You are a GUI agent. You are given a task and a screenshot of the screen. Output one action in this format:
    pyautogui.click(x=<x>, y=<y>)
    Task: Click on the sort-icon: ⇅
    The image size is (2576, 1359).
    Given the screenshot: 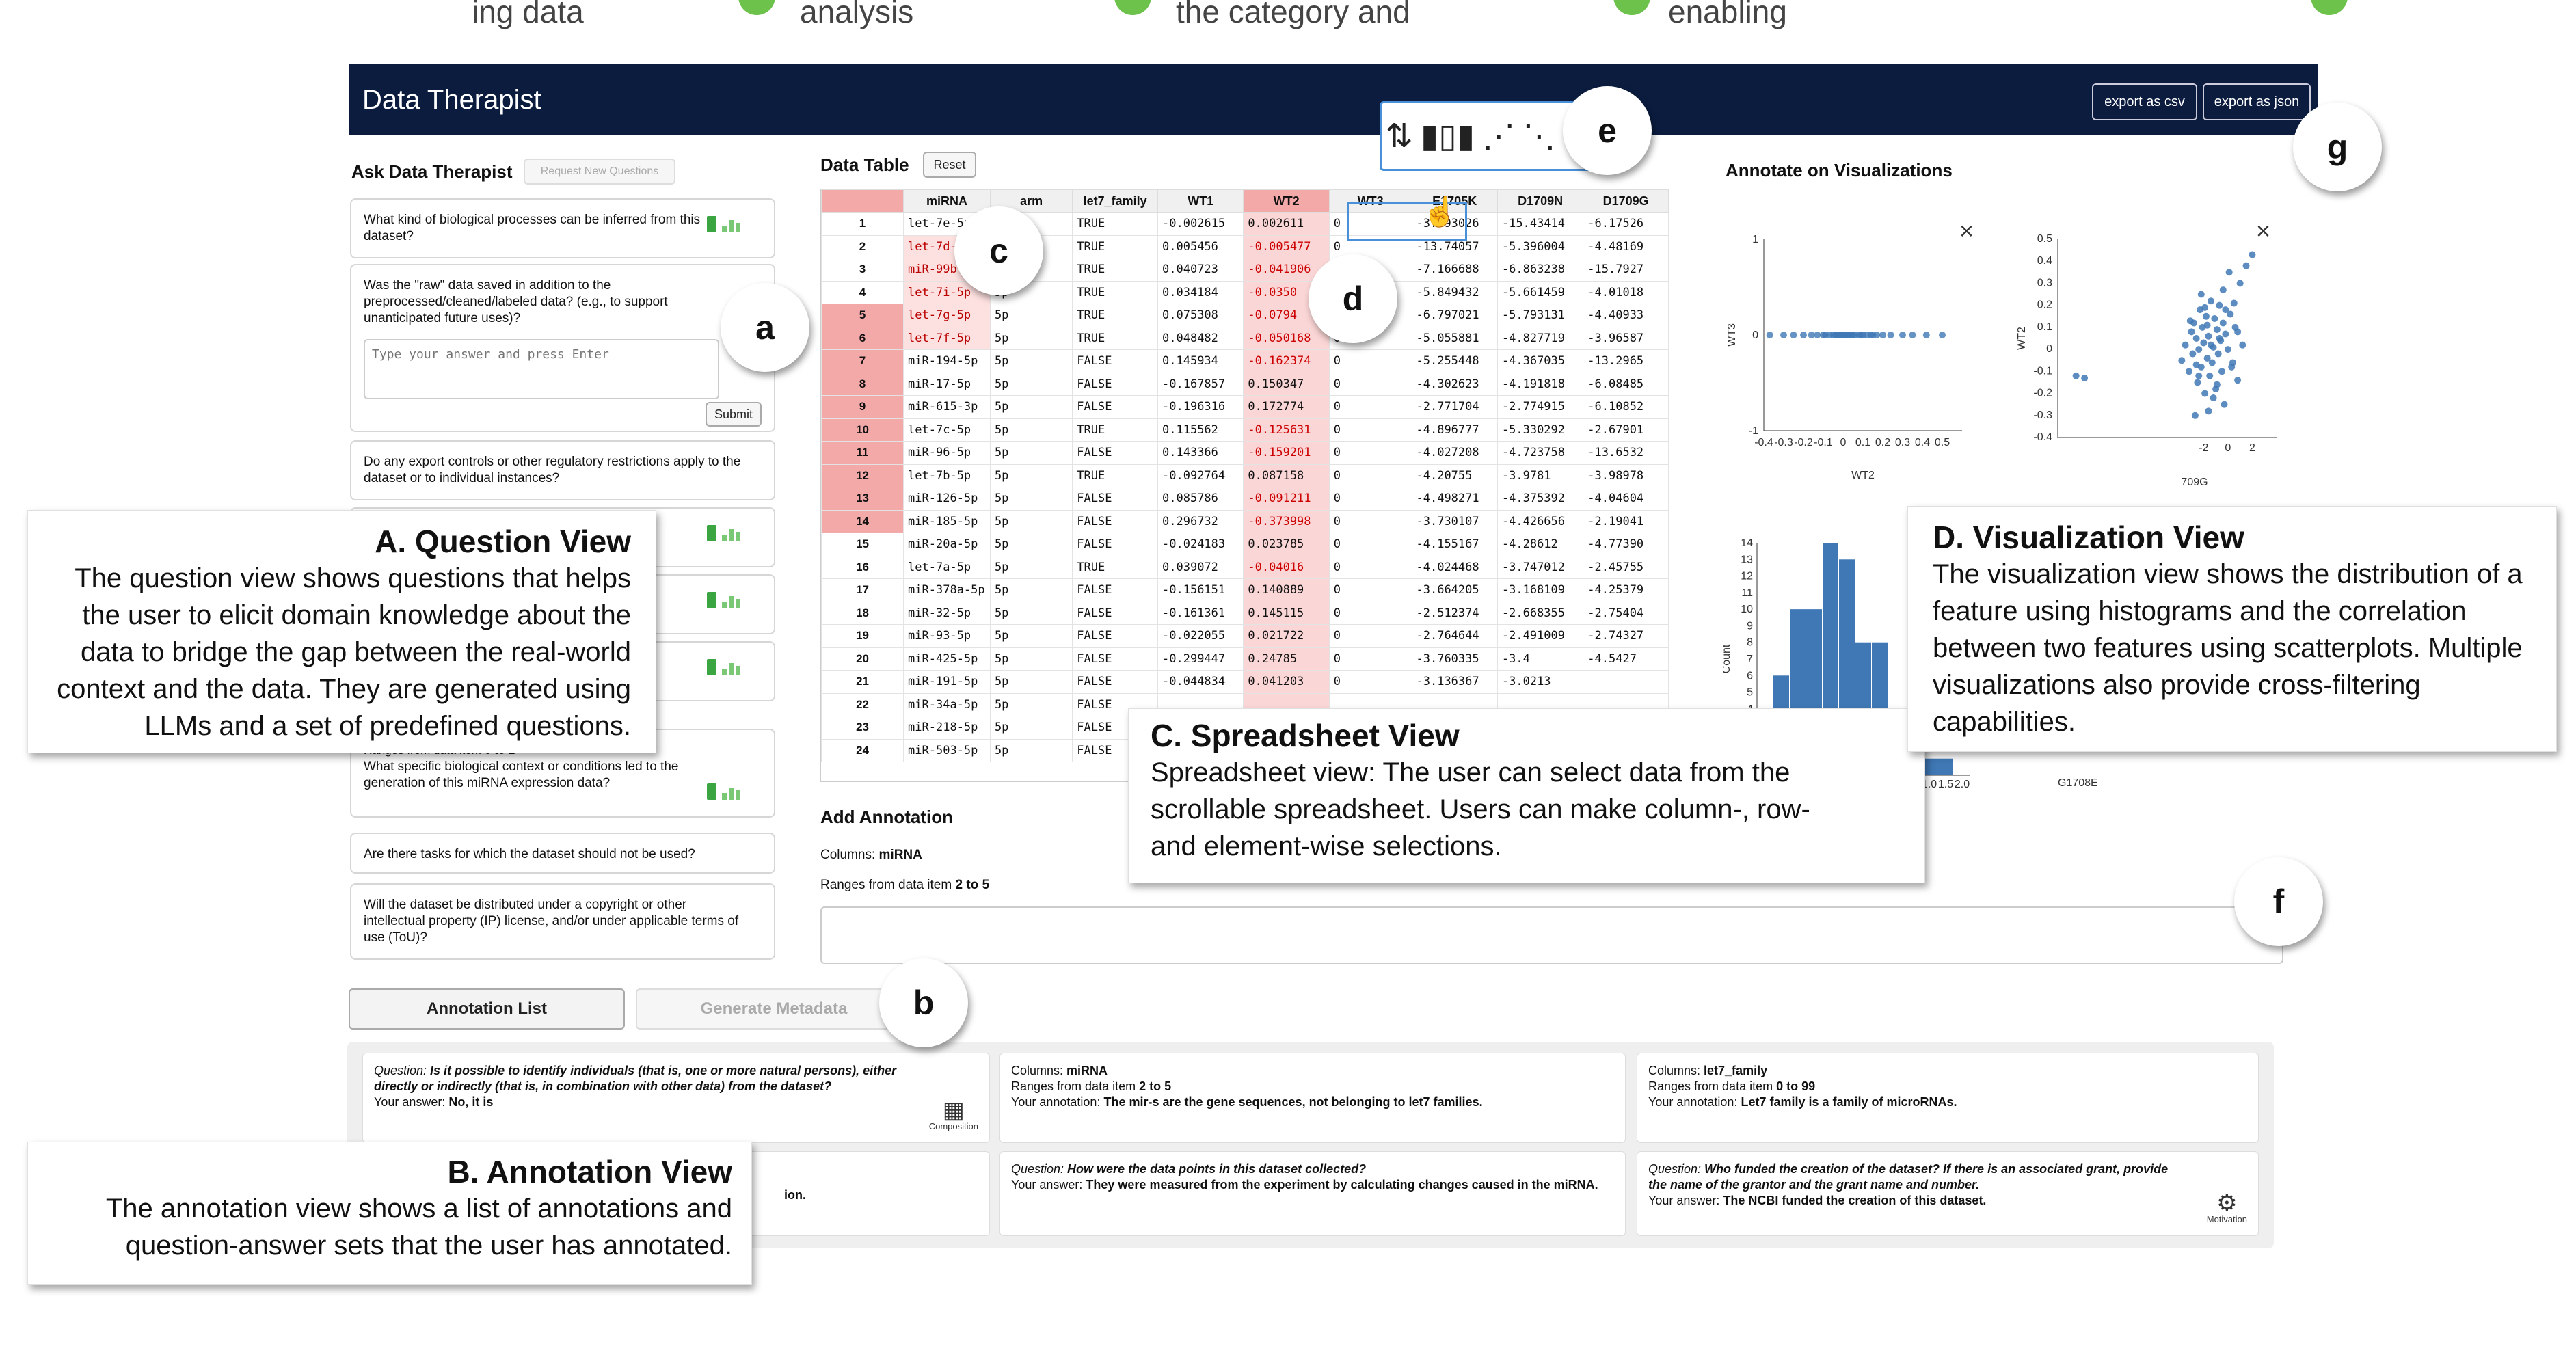 What is the action you would take?
    pyautogui.click(x=1399, y=136)
    